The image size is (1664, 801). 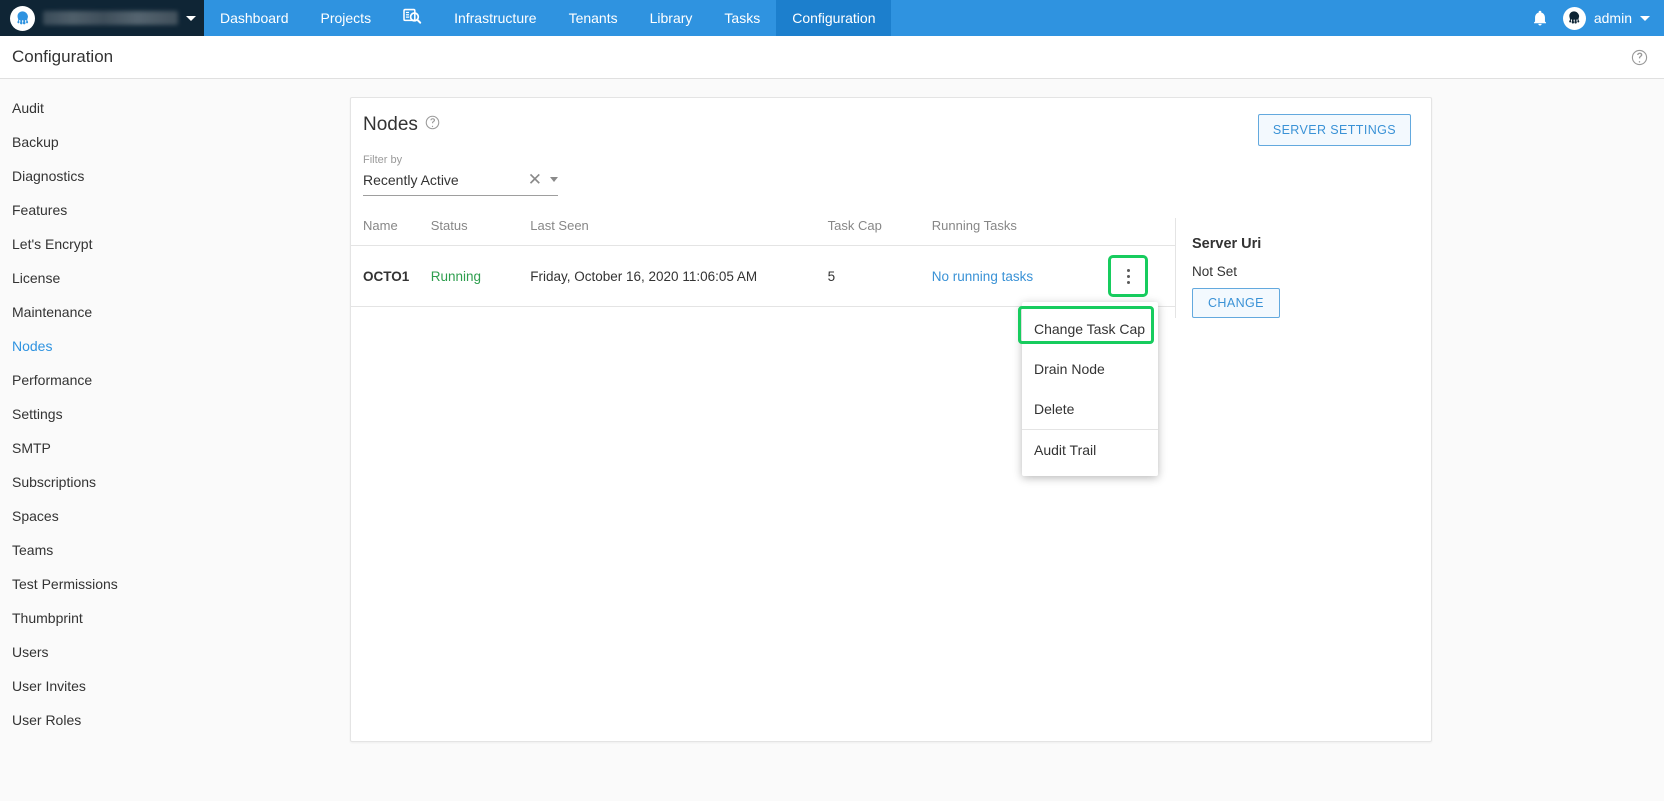 I want to click on user-avatar-icon, so click(x=1574, y=18).